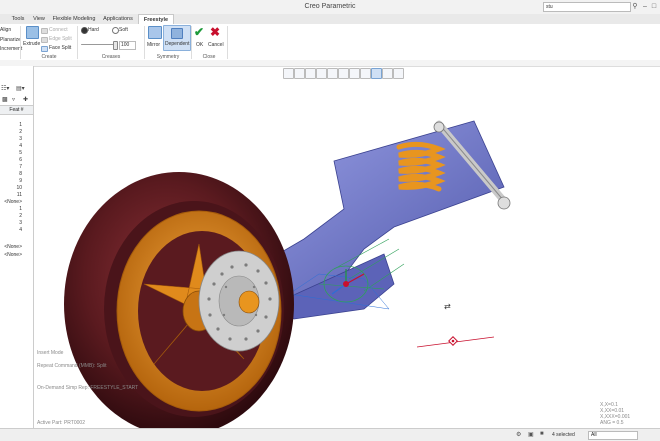  Describe the element at coordinates (321, 73) in the screenshot. I see `repaint-icon` at that location.